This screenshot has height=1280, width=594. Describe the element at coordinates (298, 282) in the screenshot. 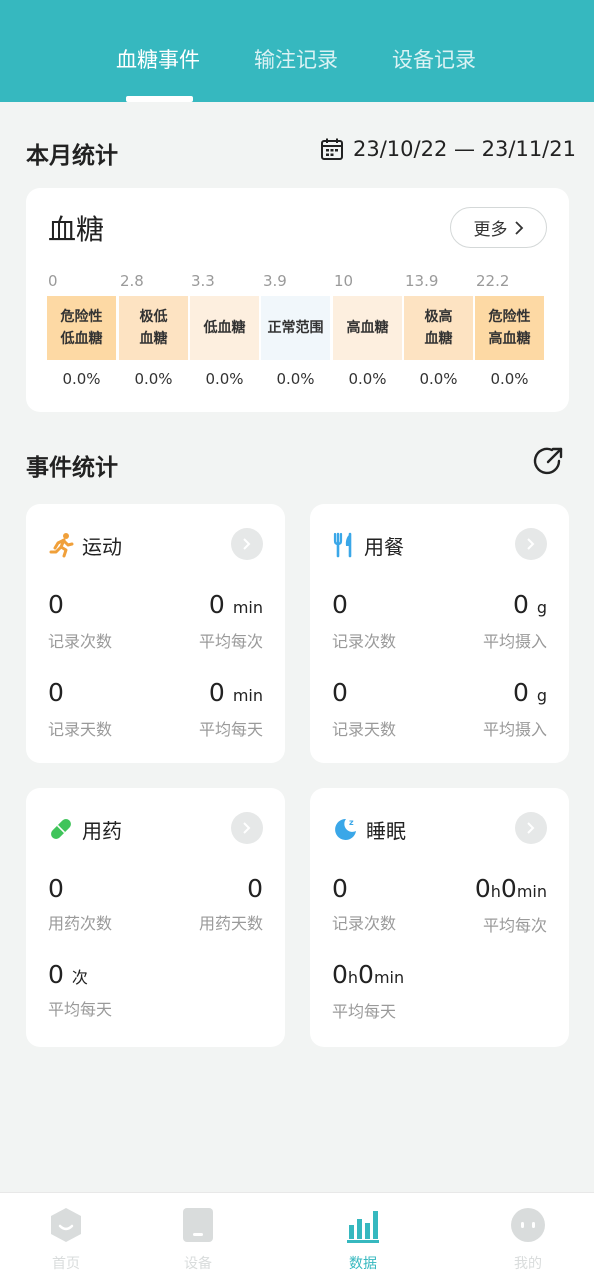

I see `glucose-ticks: 0 2.8 3.3 3.9 10 13.9 22.2` at that location.